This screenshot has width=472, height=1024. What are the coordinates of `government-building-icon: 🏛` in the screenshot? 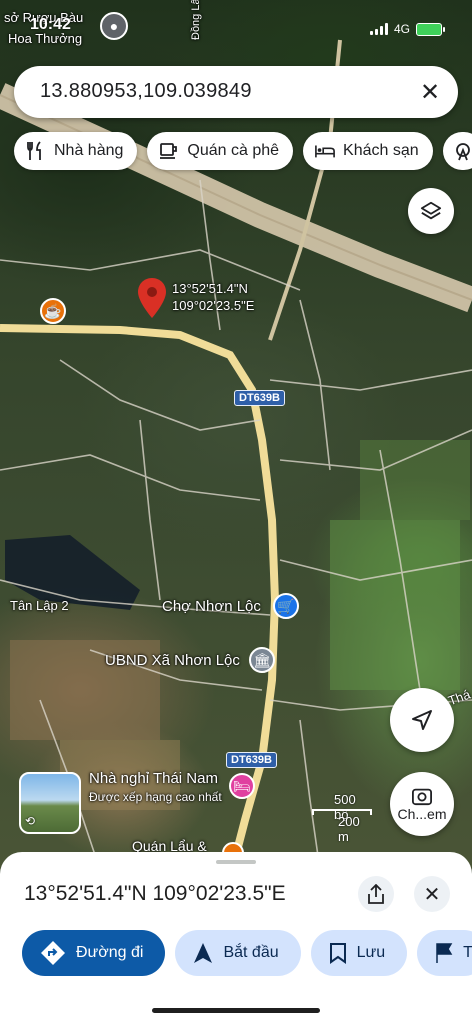 It's located at (262, 660).